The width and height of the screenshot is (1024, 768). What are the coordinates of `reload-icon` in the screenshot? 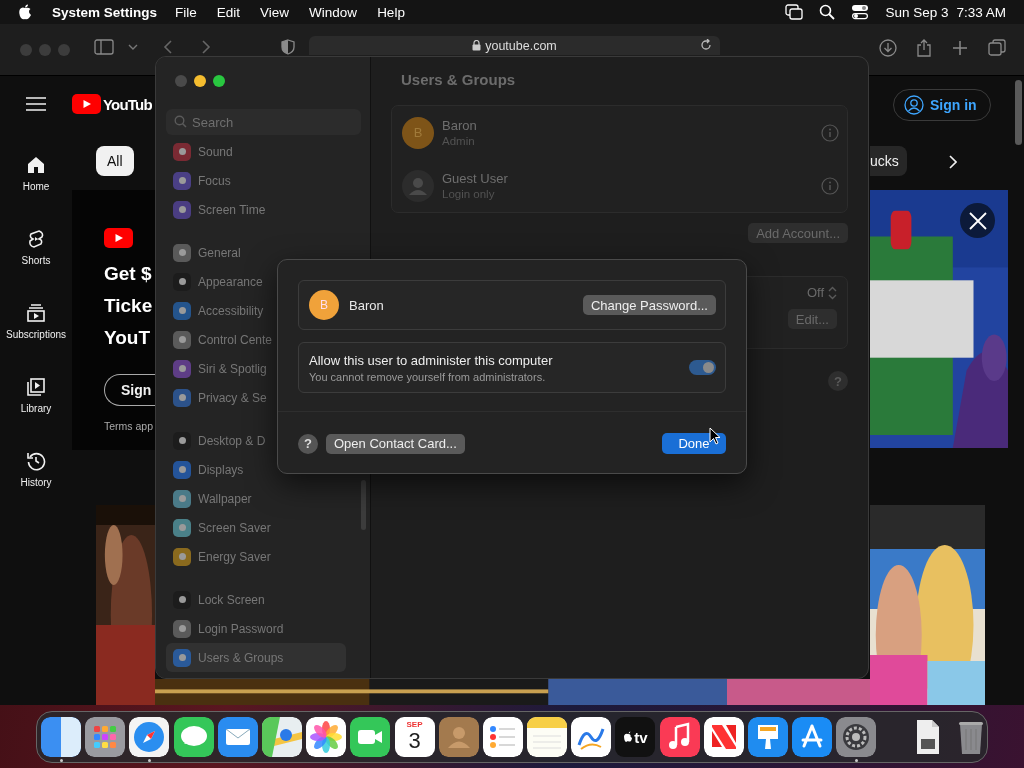 It's located at (706, 45).